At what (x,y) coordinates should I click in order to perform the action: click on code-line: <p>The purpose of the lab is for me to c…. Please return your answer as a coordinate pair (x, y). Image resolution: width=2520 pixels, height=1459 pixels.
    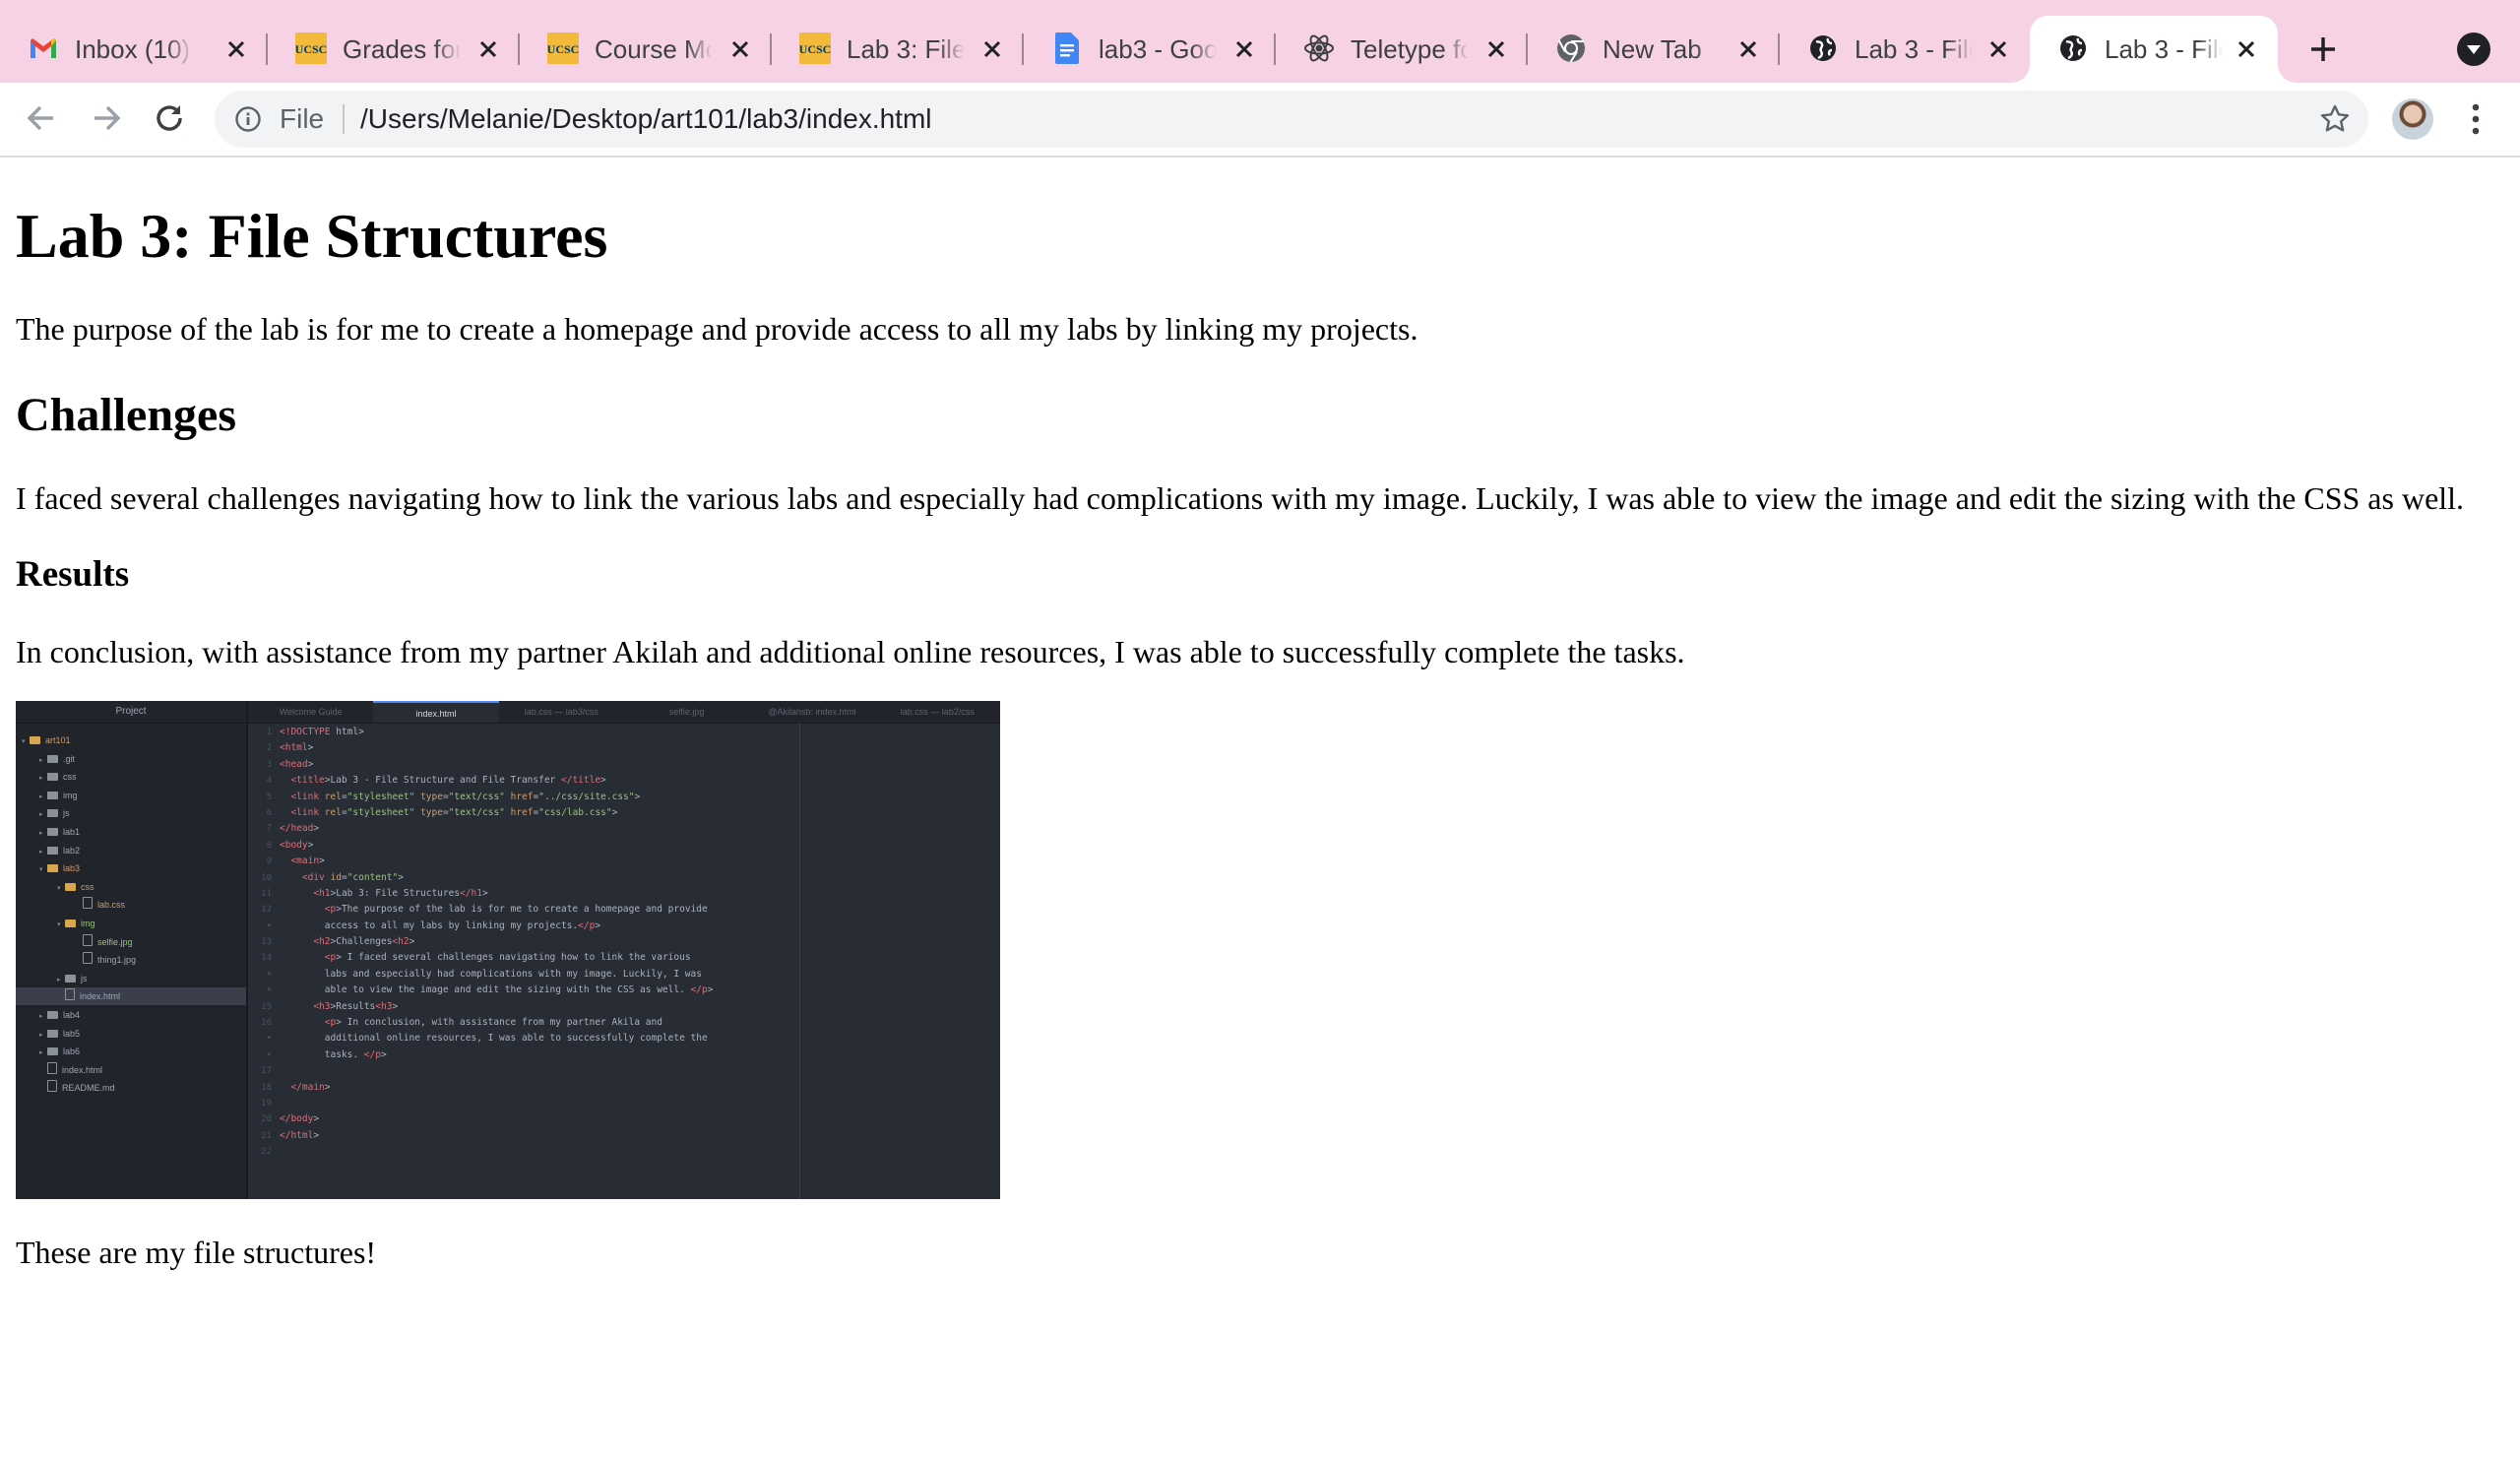
    Looking at the image, I should click on (516, 910).